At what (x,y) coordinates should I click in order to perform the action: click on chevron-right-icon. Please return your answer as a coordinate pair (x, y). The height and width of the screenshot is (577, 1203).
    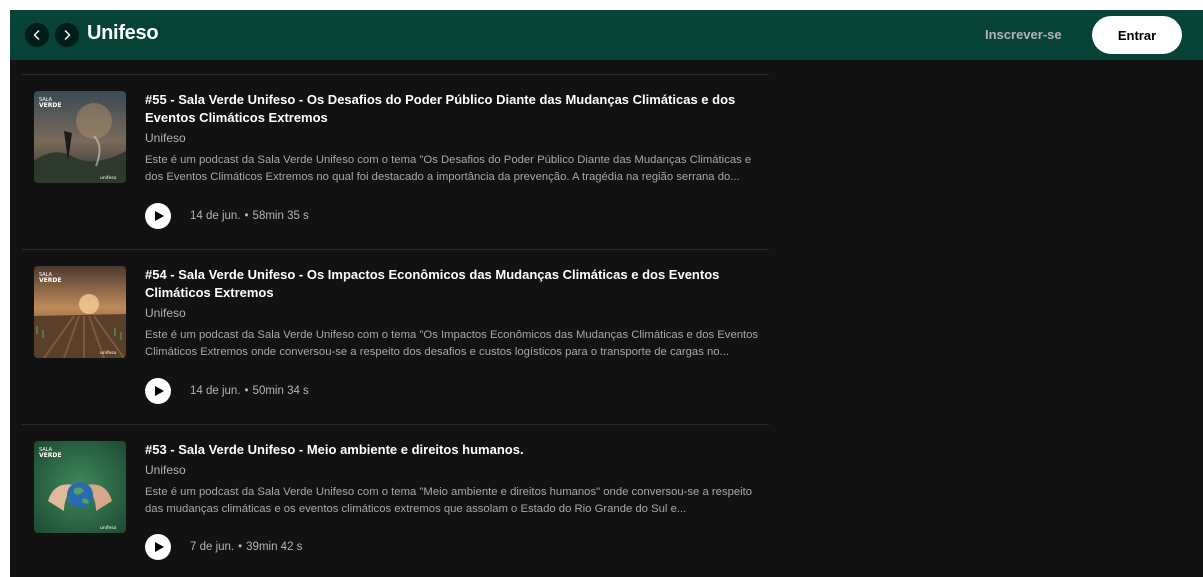
    Looking at the image, I should click on (67, 35).